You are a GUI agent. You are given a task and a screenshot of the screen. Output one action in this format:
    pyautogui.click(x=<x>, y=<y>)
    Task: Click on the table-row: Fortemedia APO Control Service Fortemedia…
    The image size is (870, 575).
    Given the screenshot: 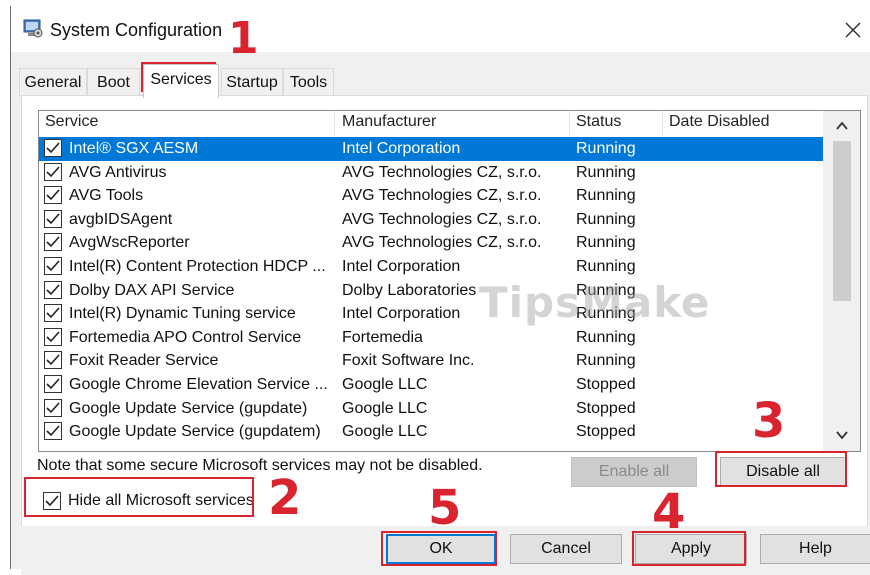 What is the action you would take?
    pyautogui.click(x=431, y=338)
    